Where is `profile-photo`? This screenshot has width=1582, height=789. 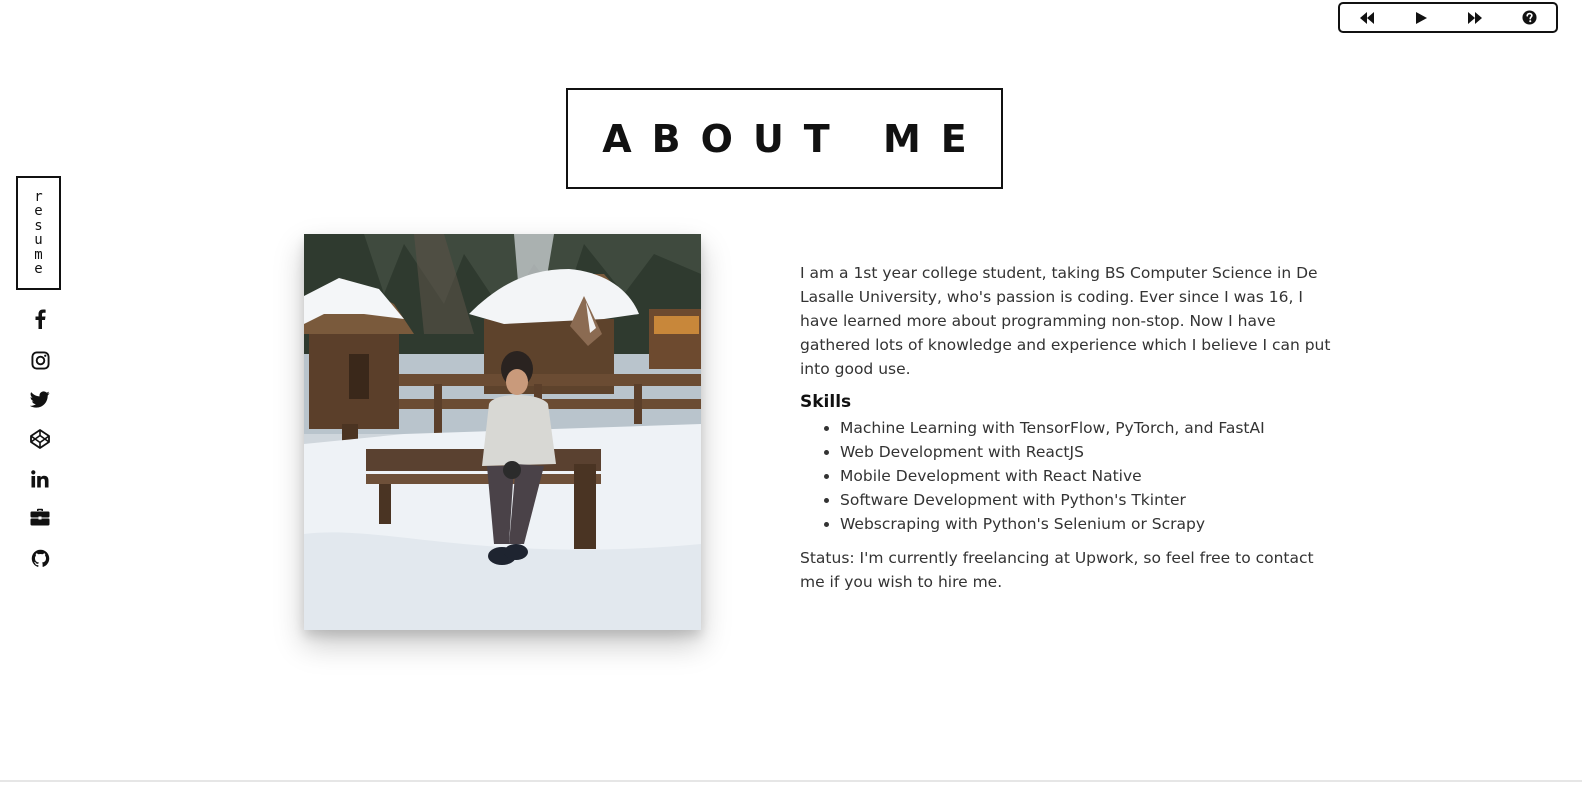 profile-photo is located at coordinates (502, 432).